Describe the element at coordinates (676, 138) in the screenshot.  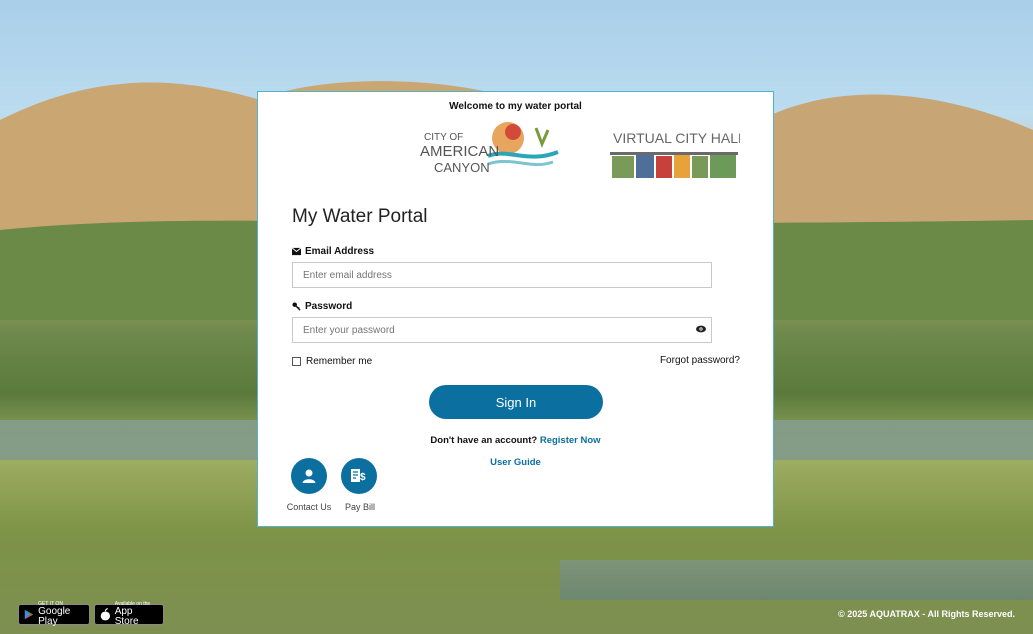
I see `svg-text: VIRTUAL CITY HALL` at that location.